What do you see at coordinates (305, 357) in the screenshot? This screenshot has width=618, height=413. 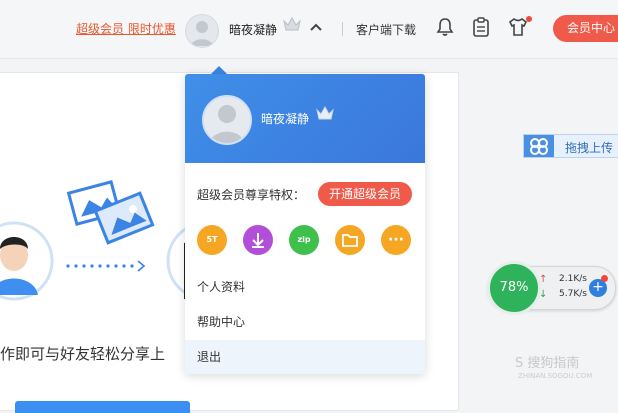 I see `menu-item-logout: 退出` at bounding box center [305, 357].